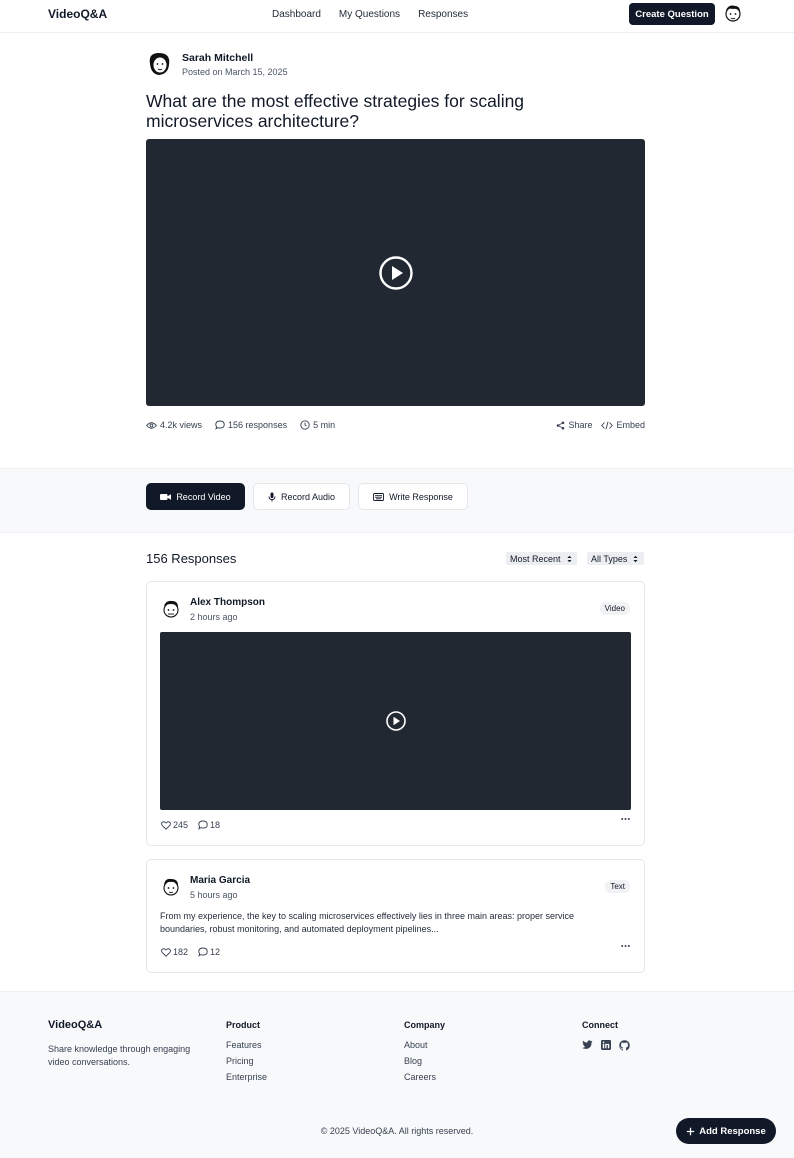 This screenshot has width=794, height=1158. What do you see at coordinates (324, 425) in the screenshot?
I see `duration-value: 5 min` at bounding box center [324, 425].